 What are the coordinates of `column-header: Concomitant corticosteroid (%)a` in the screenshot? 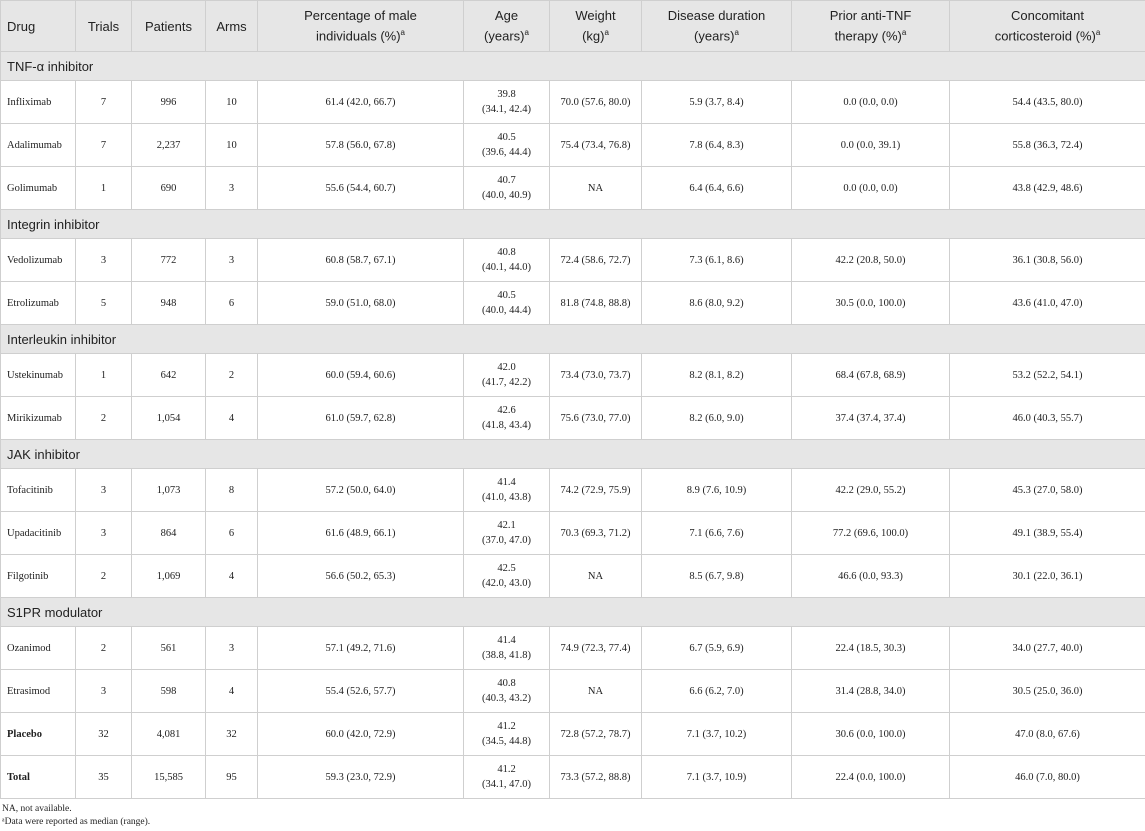 It's located at (1047, 26).